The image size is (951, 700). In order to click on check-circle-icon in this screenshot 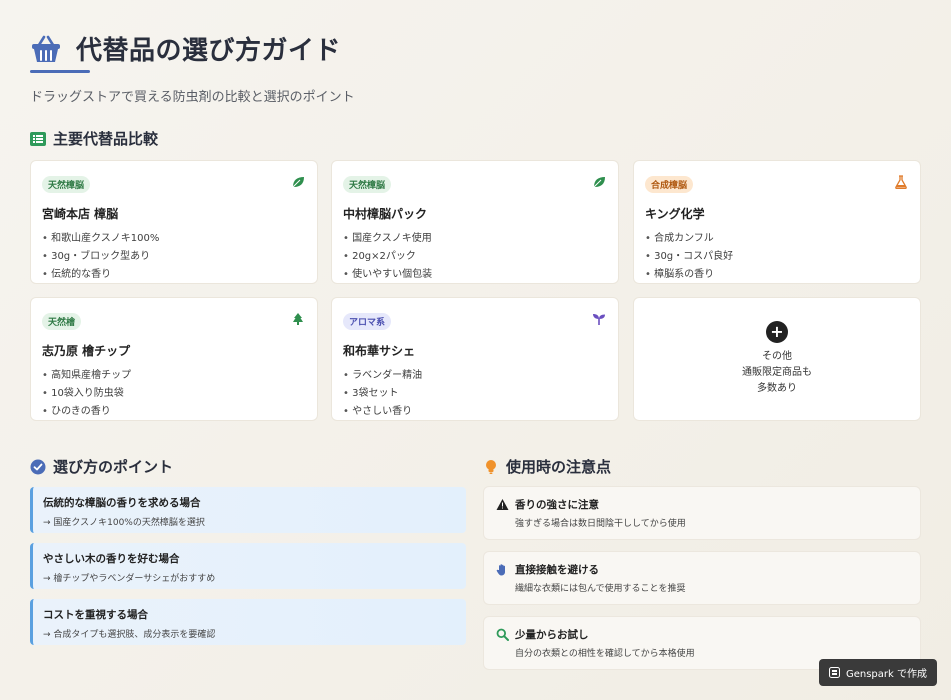, I will do `click(38, 467)`.